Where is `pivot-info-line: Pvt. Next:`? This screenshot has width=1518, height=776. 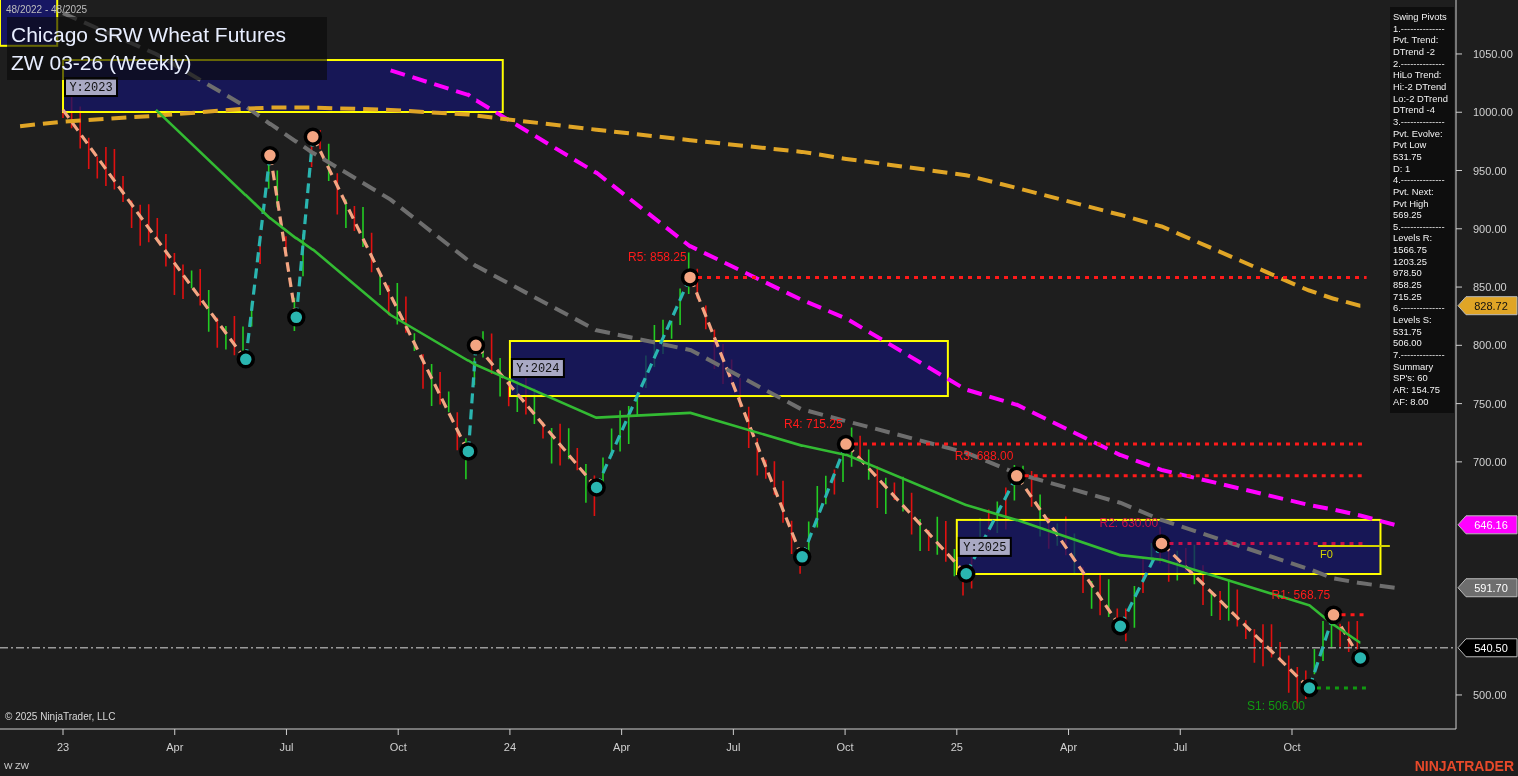 pivot-info-line: Pvt. Next: is located at coordinates (1414, 191).